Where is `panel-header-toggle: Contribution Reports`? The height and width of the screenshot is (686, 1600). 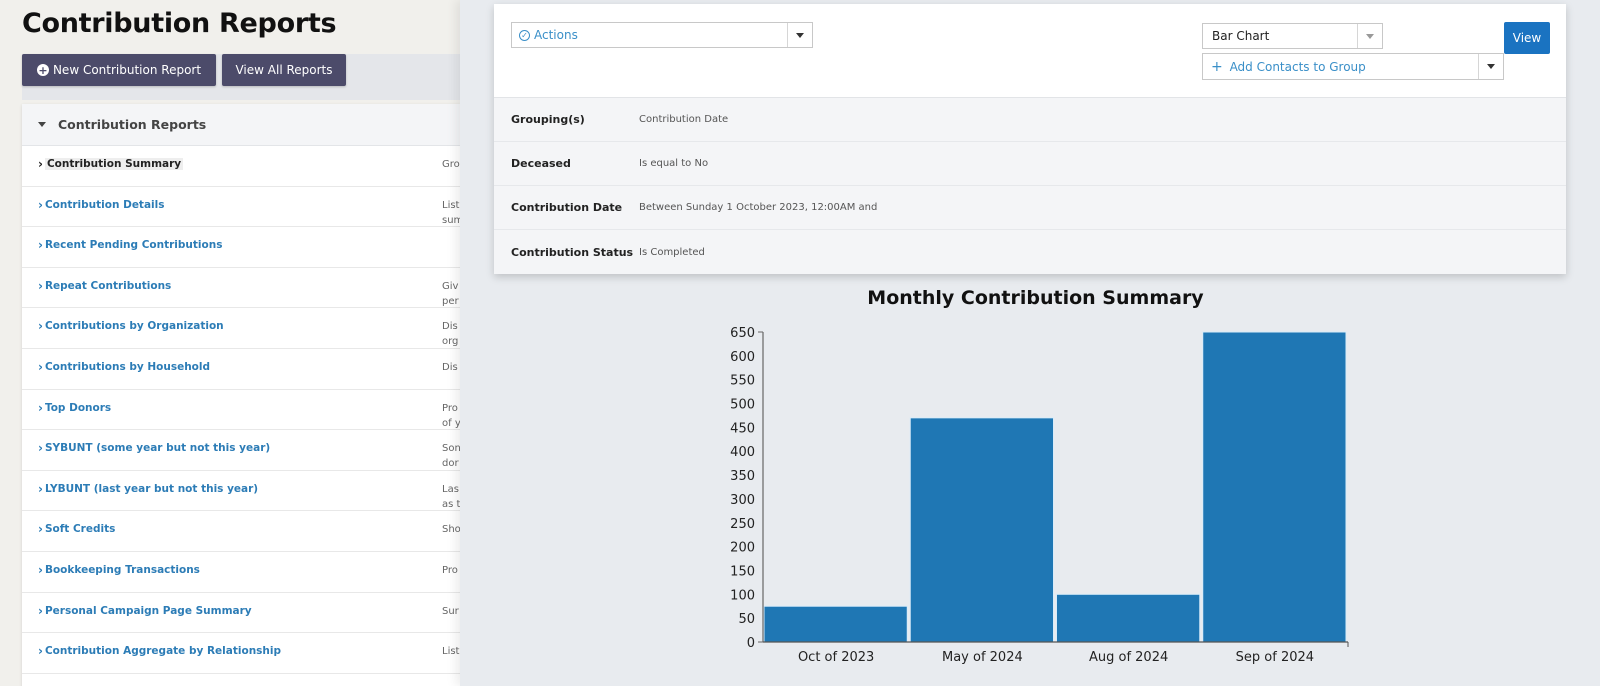 panel-header-toggle: Contribution Reports is located at coordinates (246, 125).